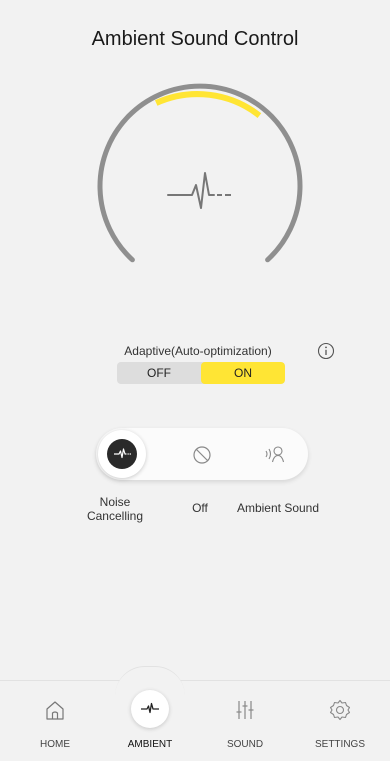 The image size is (390, 761). I want to click on tab-sound: SOUND, so click(245, 720).